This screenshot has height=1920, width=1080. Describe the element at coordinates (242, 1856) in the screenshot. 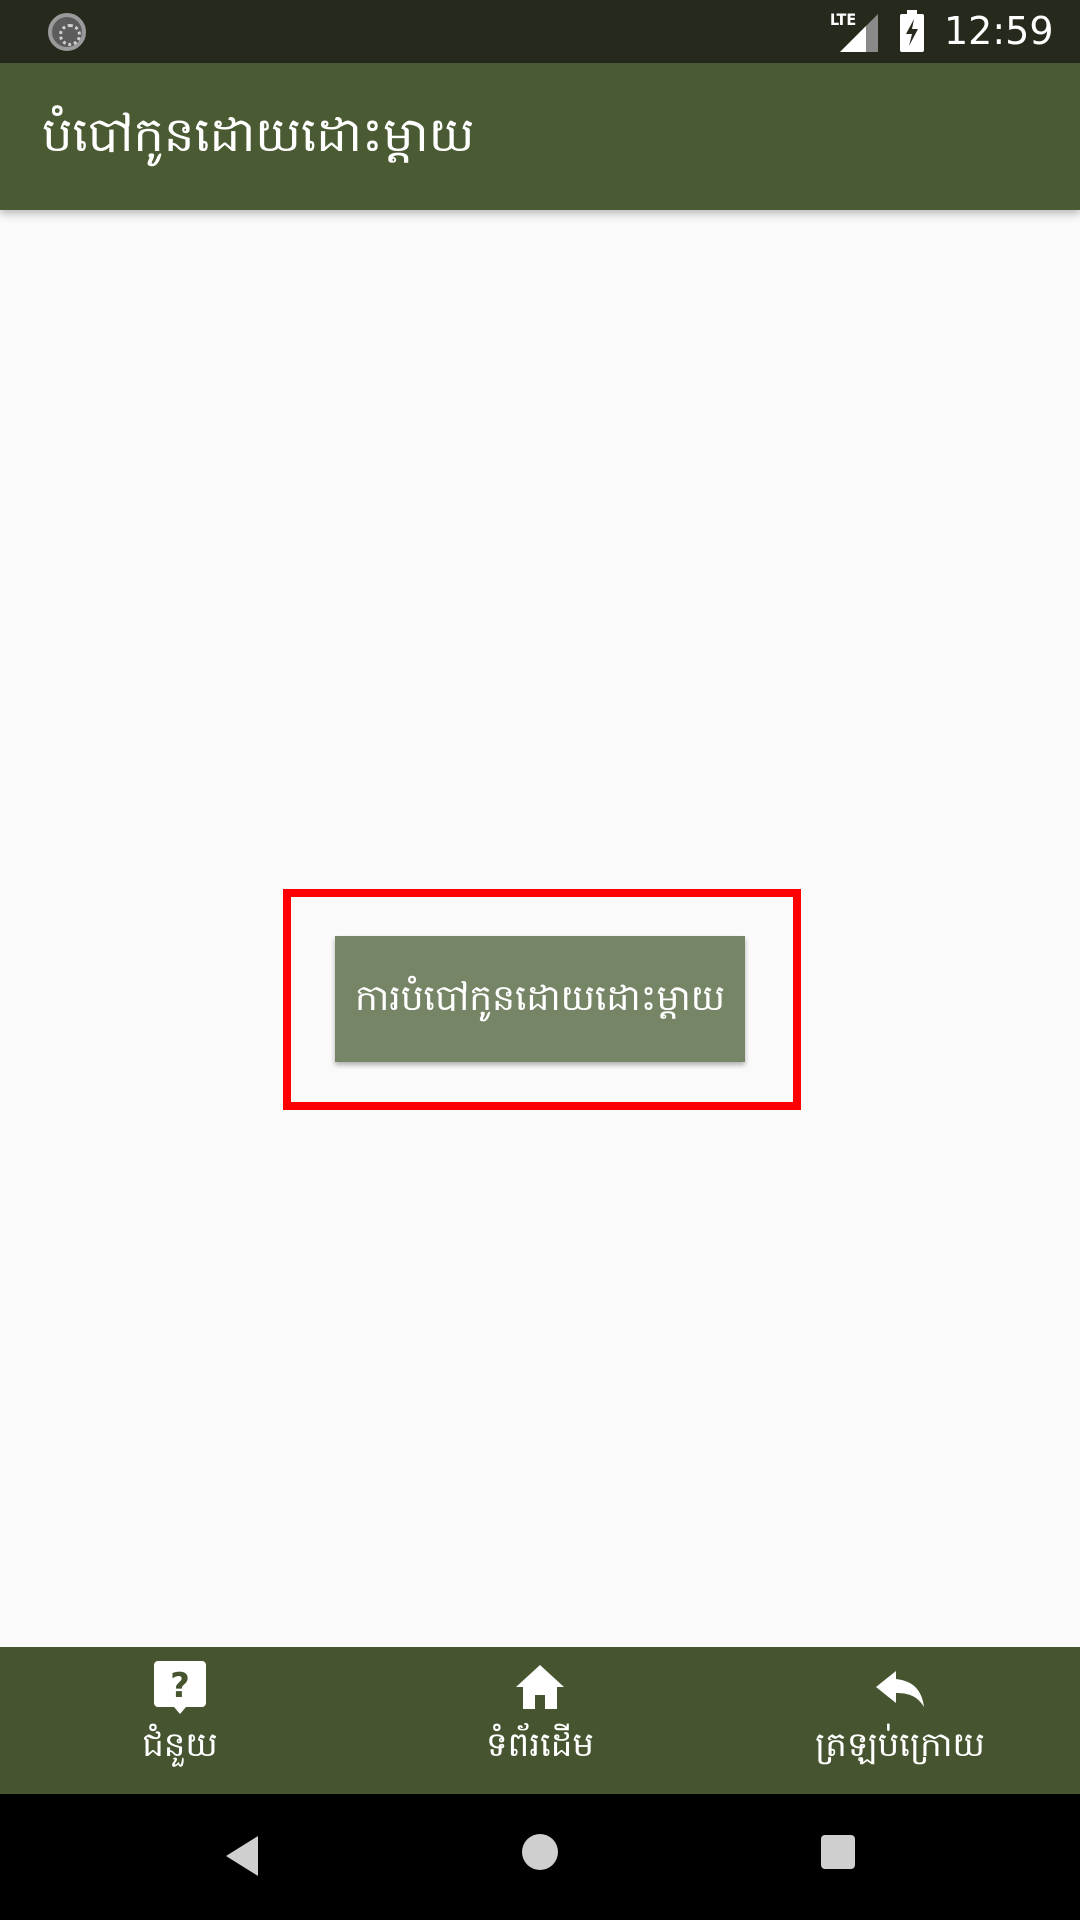

I see `back-icon` at that location.